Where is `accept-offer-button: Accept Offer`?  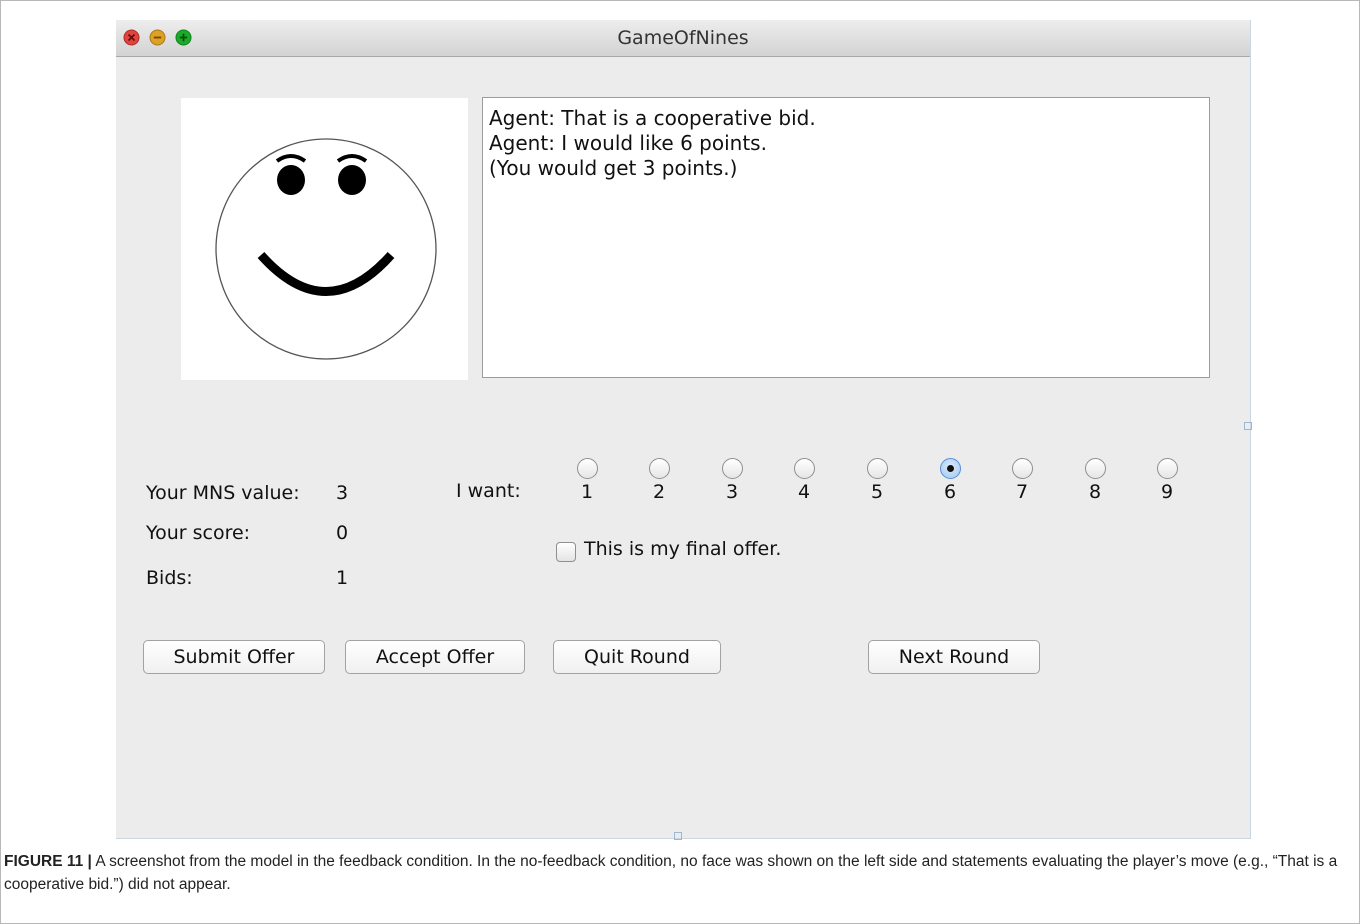 accept-offer-button: Accept Offer is located at coordinates (435, 657).